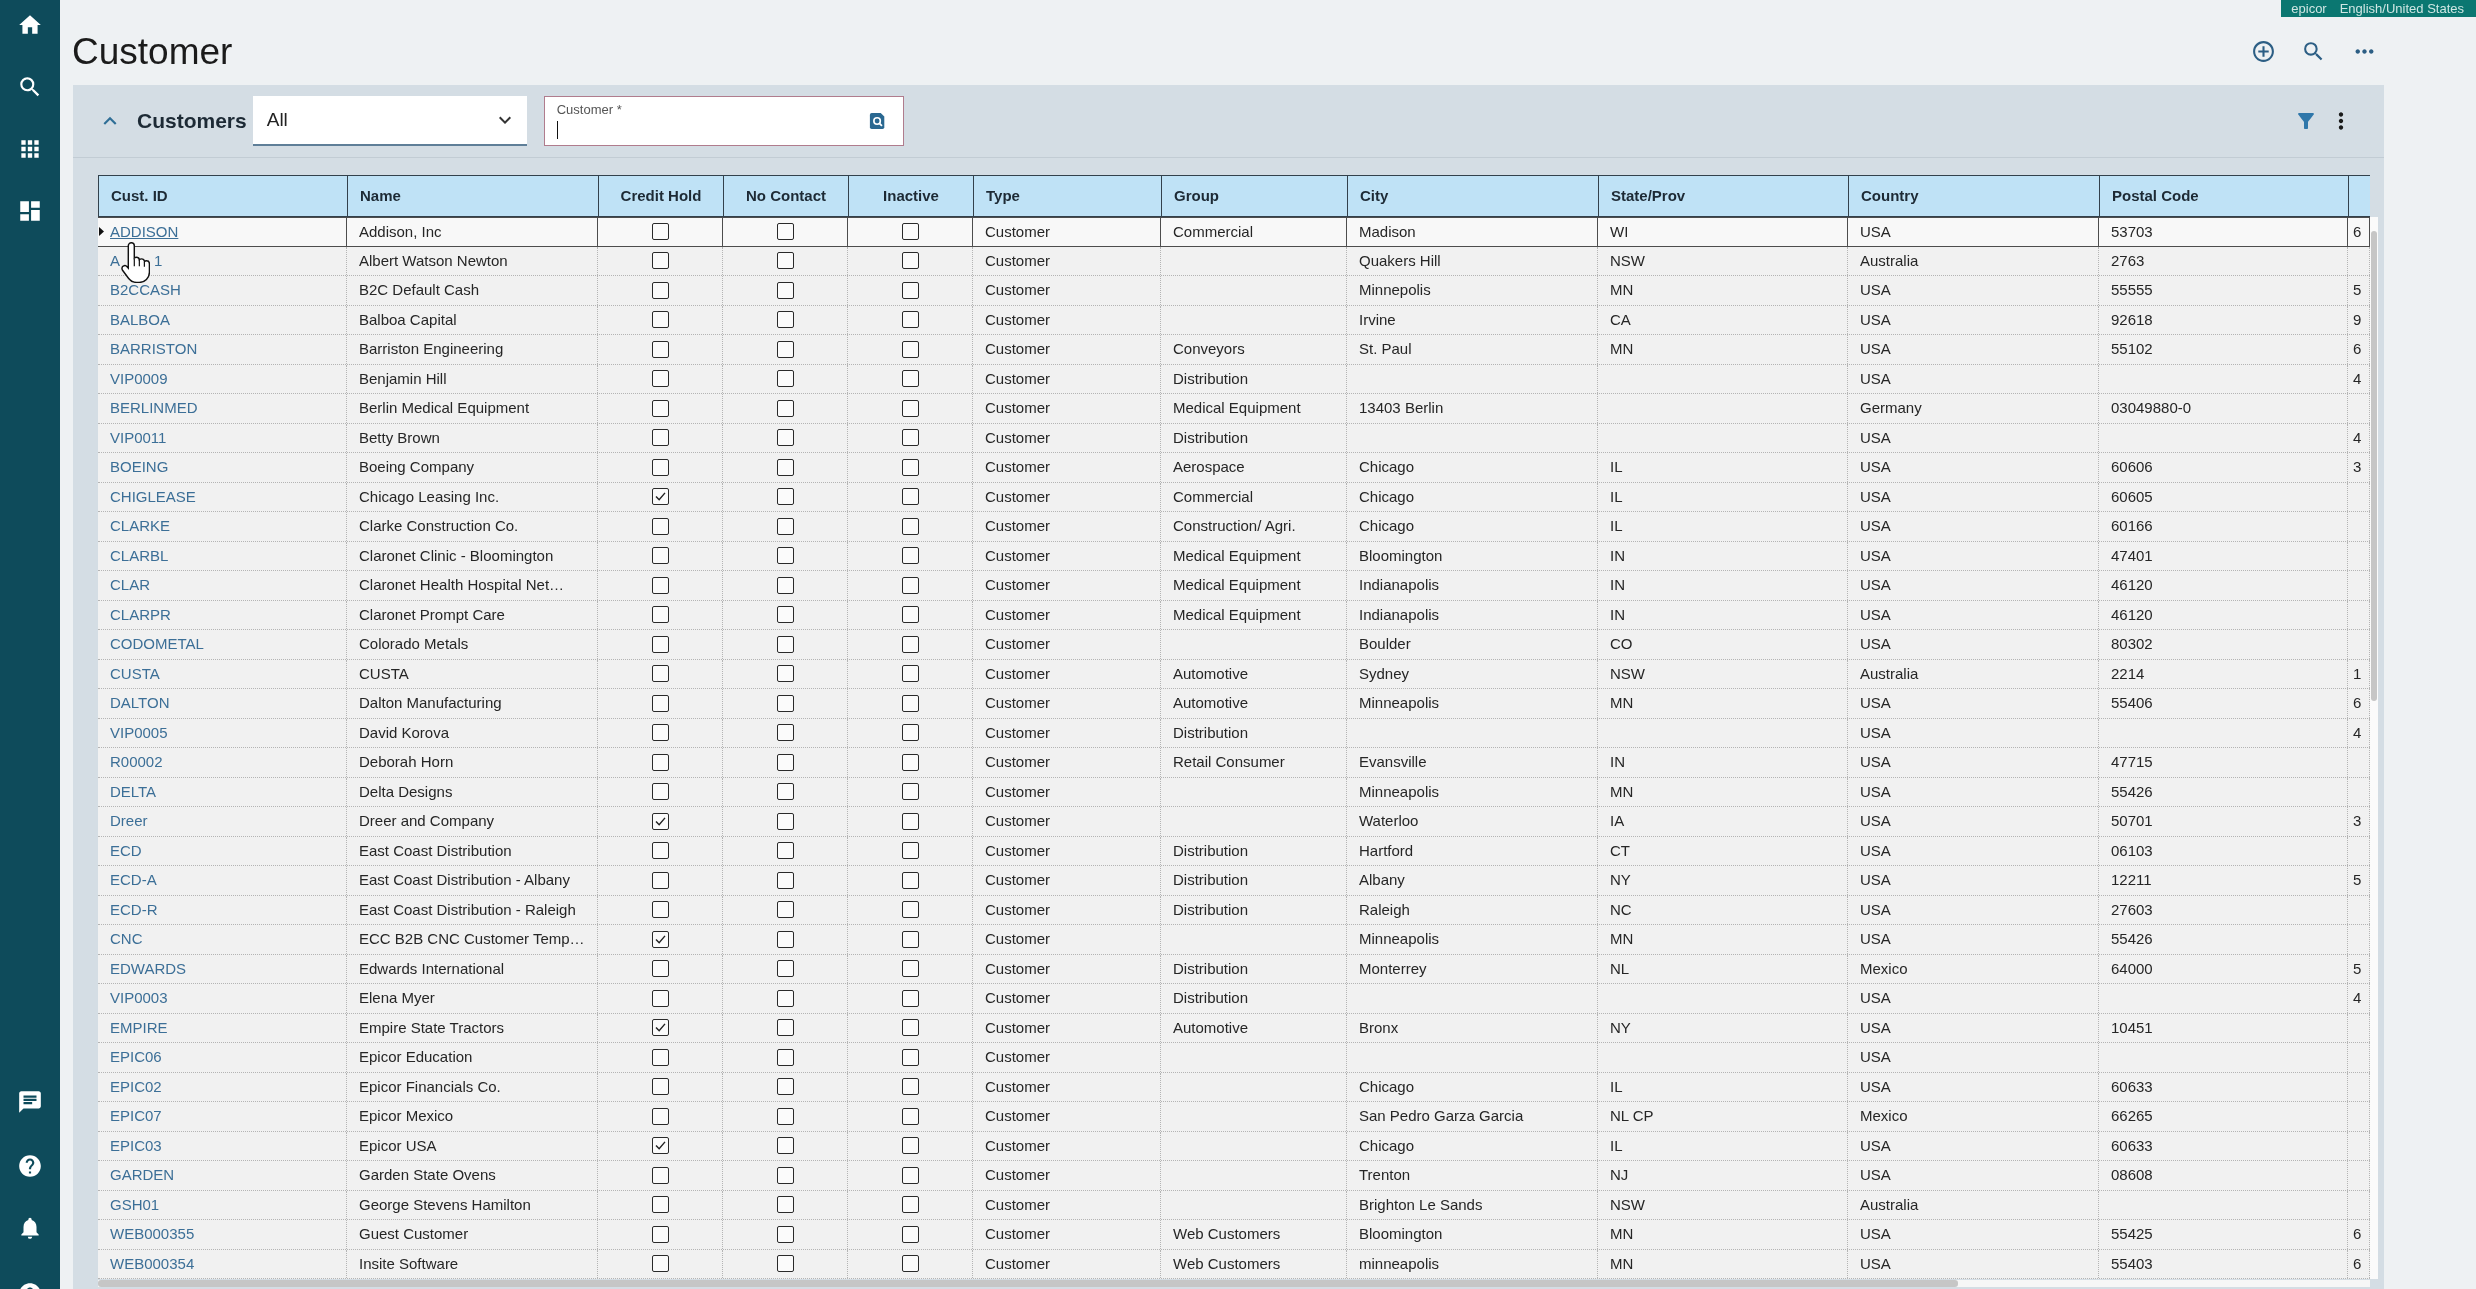 The height and width of the screenshot is (1289, 2476). Describe the element at coordinates (1234, 940) in the screenshot. I see `table-row: CNC ECC B2B CNC Customer Temp… Customer Minneapolis MN USA 55426` at that location.